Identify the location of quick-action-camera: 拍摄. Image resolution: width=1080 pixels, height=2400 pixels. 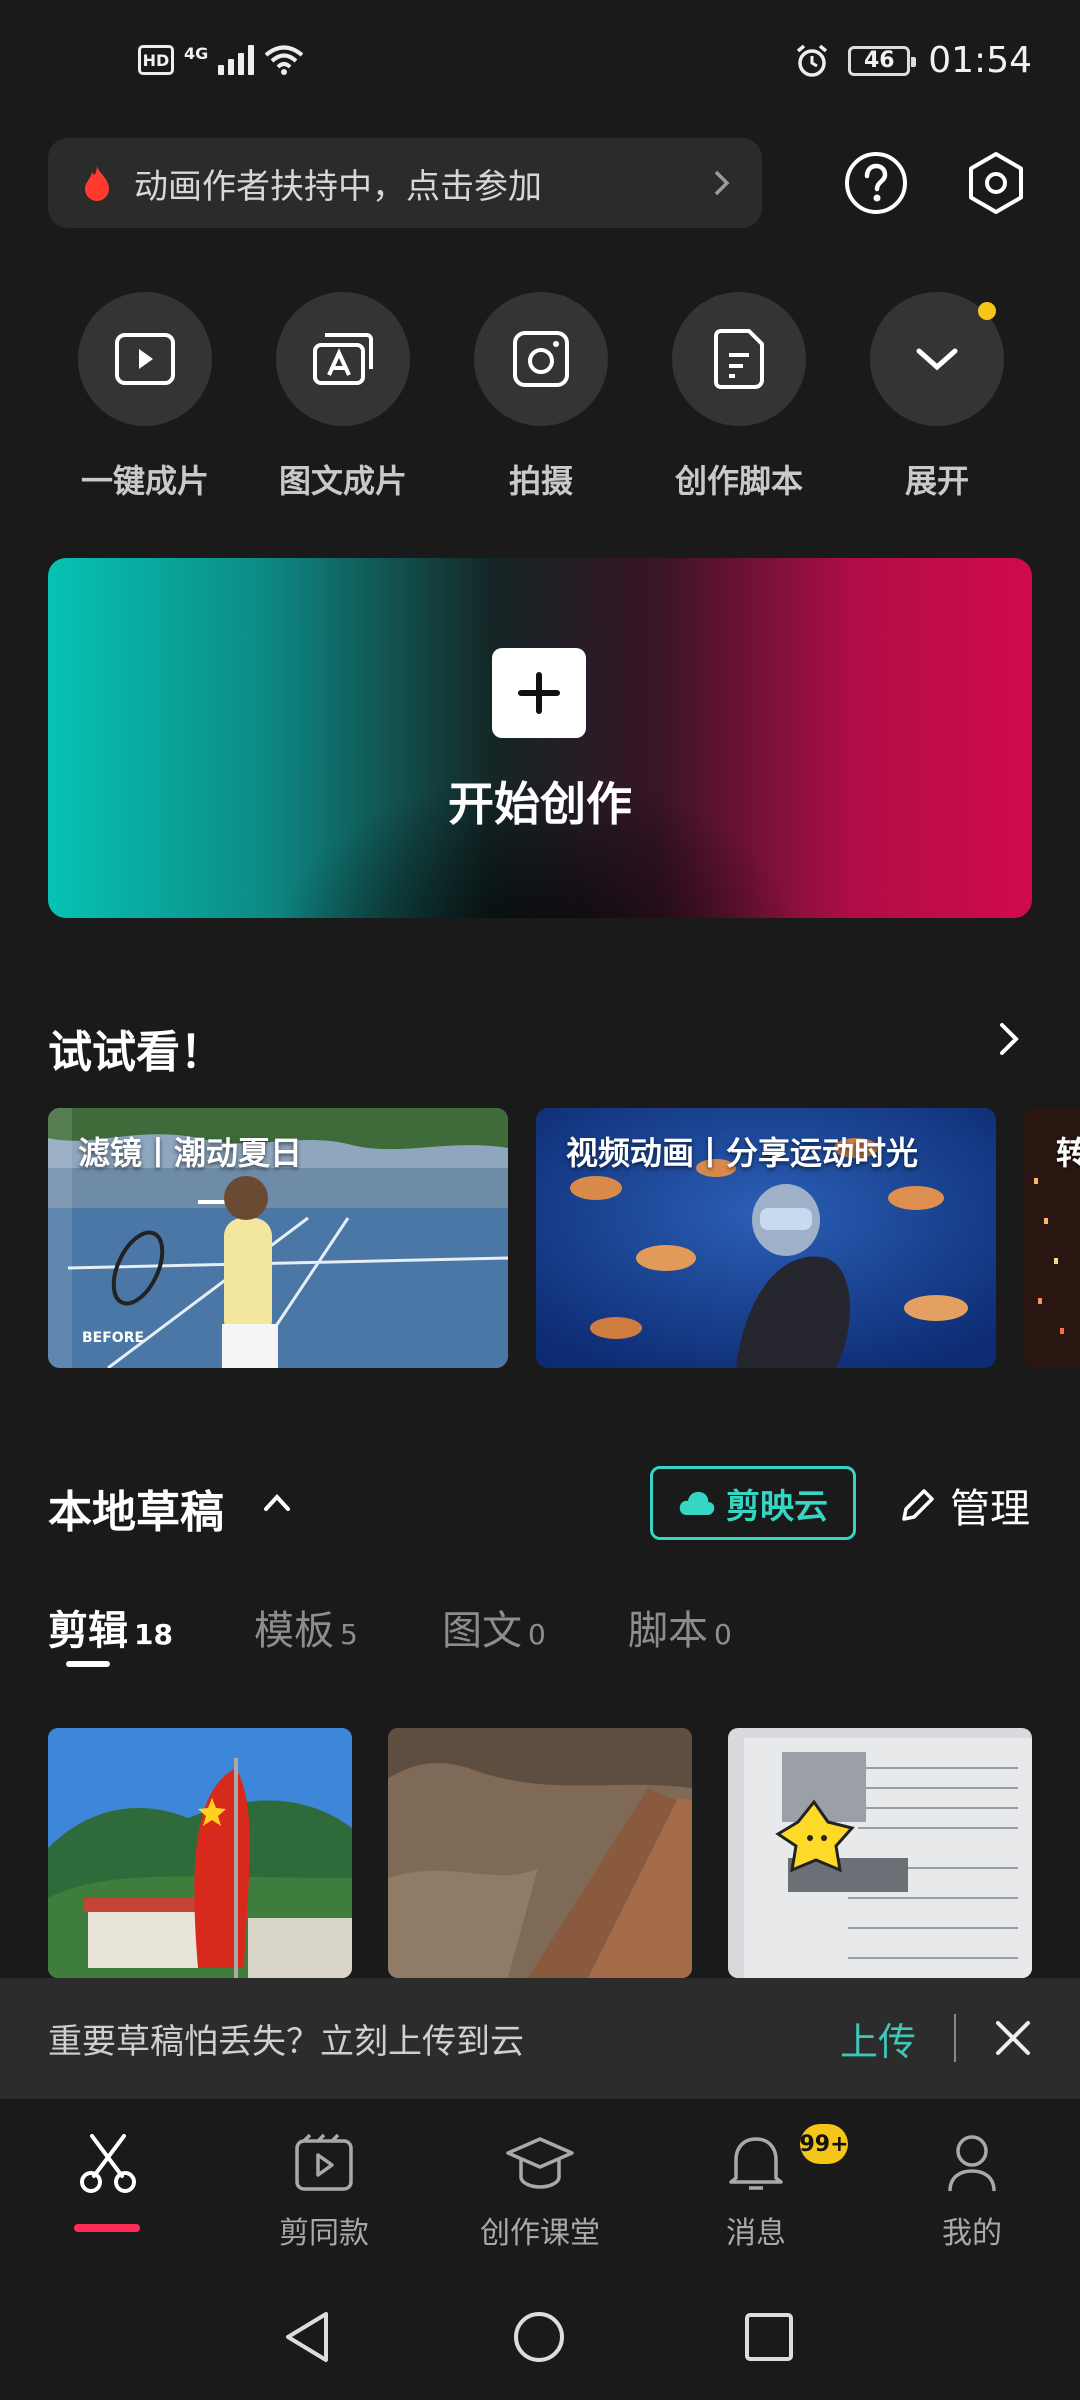
(541, 397).